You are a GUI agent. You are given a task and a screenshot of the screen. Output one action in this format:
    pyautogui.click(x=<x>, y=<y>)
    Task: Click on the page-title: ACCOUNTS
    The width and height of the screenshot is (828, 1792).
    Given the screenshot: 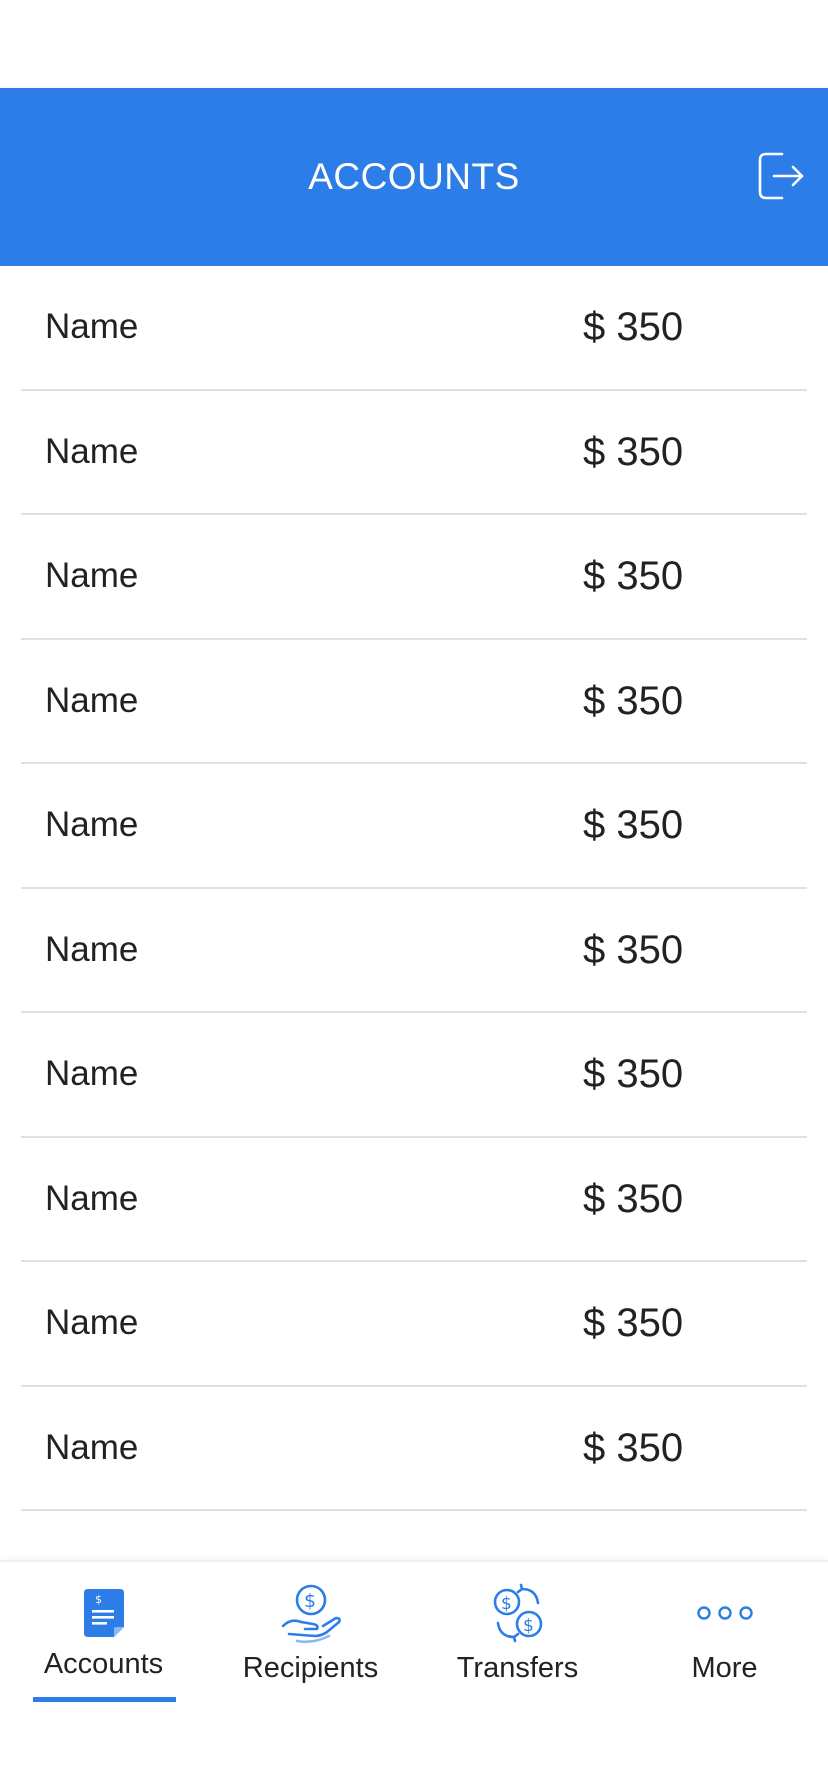 What is the action you would take?
    pyautogui.click(x=414, y=176)
    